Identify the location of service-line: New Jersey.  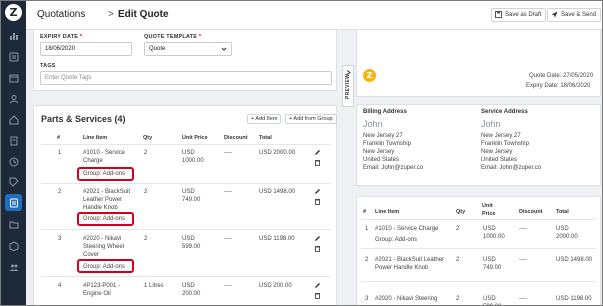
(497, 152).